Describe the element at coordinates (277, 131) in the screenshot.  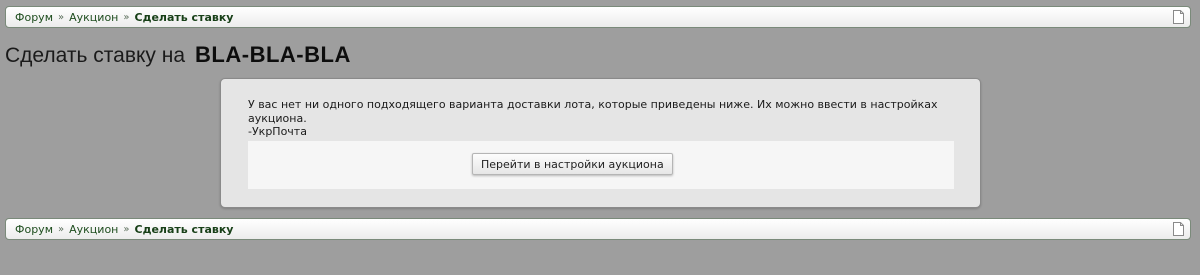
I see `delivery-option: -УкрПочта` at that location.